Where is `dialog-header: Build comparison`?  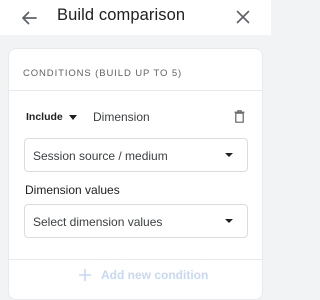
dialog-header: Build comparison is located at coordinates (135, 17).